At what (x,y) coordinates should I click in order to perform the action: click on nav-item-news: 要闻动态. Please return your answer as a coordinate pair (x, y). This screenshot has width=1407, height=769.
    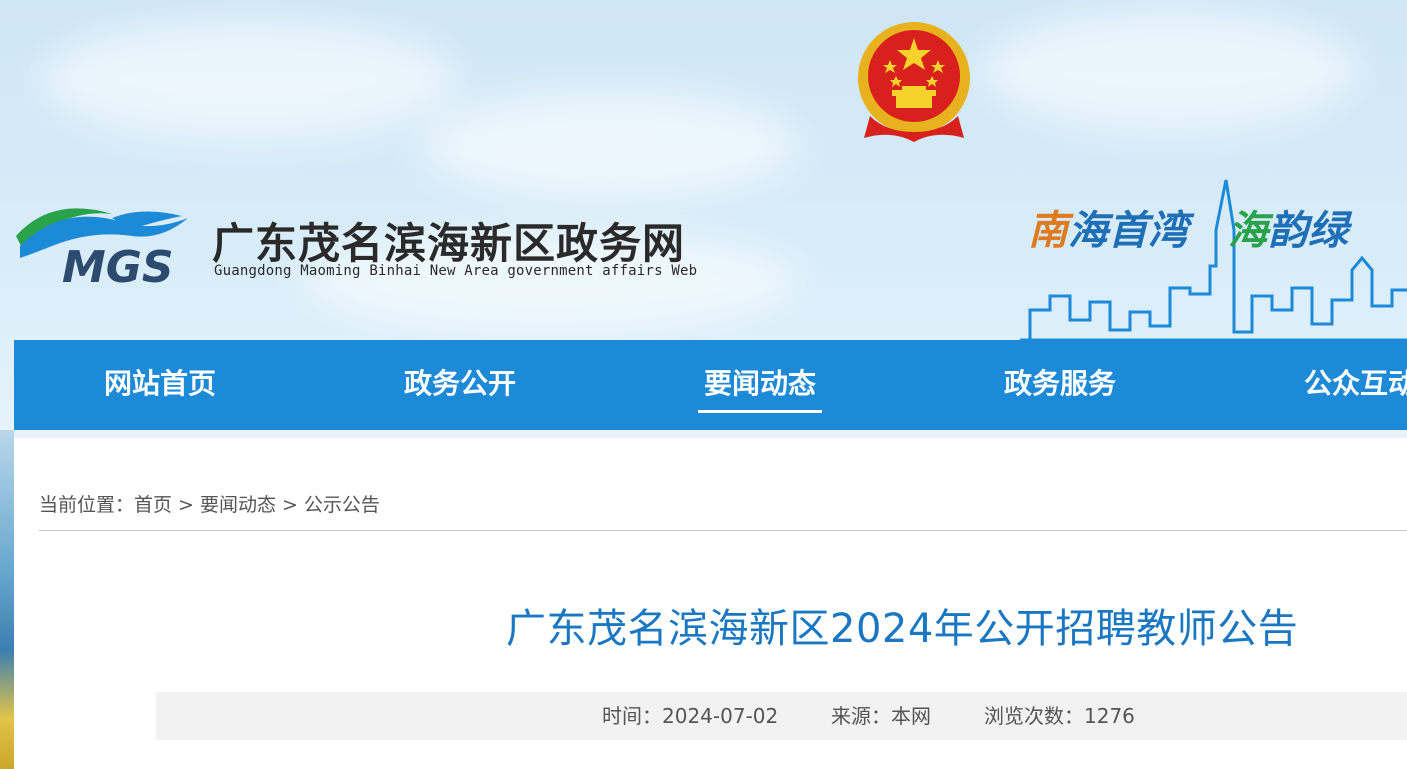
    Looking at the image, I should click on (760, 385).